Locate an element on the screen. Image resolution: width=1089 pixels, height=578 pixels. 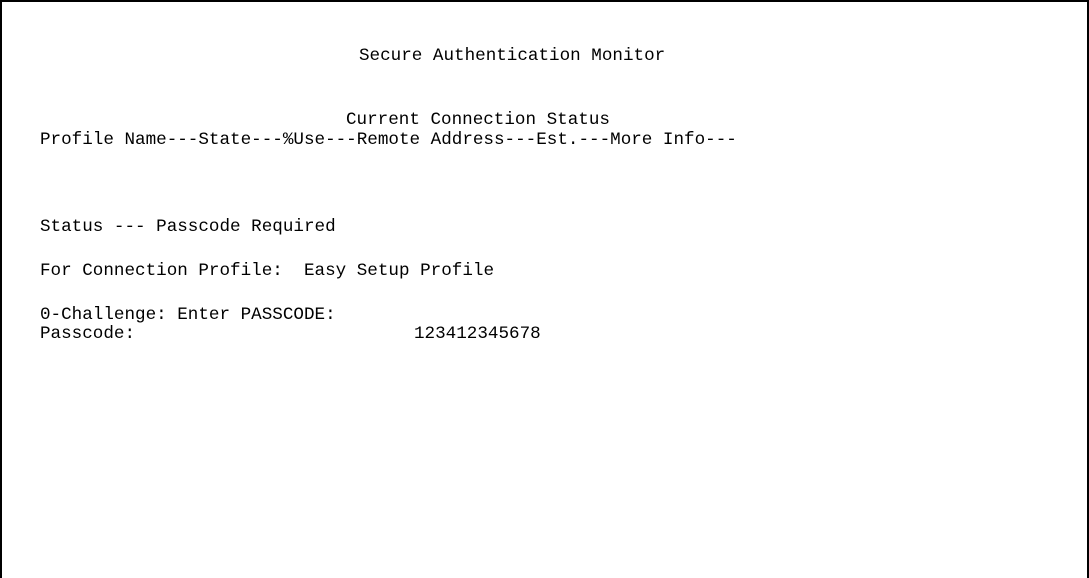
connection-status-heading: Current Connection Status is located at coordinates (478, 120).